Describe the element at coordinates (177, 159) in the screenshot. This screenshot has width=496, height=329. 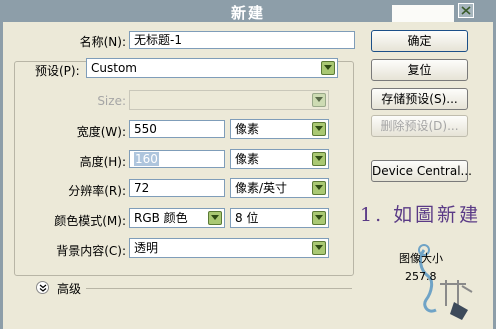
I see `height-input: 160` at that location.